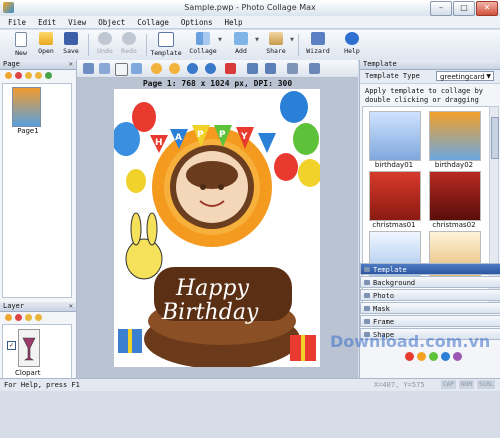 This screenshot has height=438, width=500. Describe the element at coordinates (392, 76) in the screenshot. I see `template-type-label: Template Type` at that location.